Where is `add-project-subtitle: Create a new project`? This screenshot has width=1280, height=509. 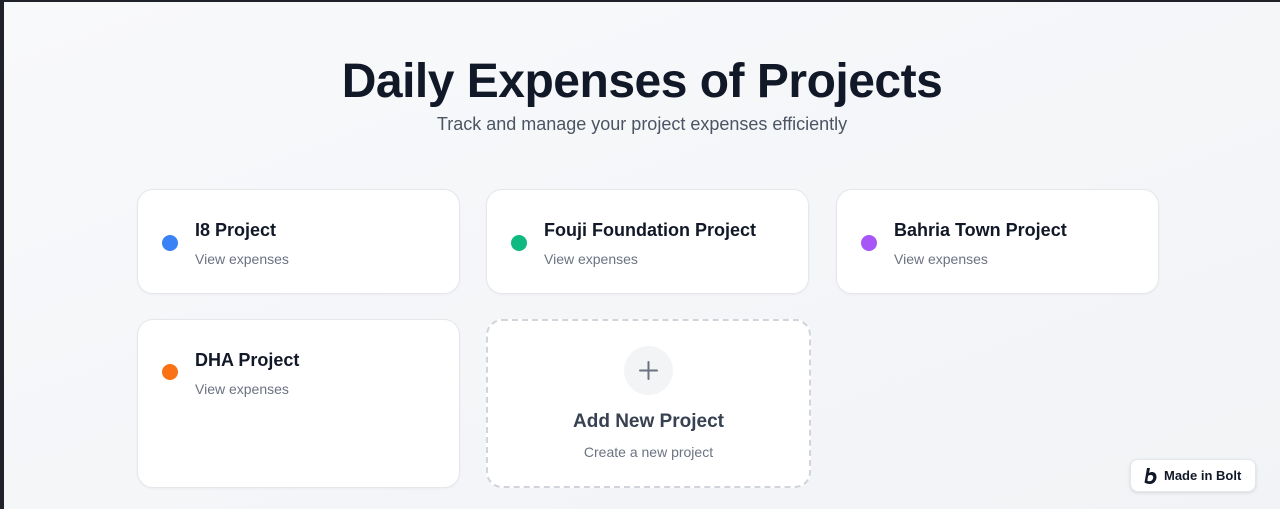
add-project-subtitle: Create a new project is located at coordinates (648, 452).